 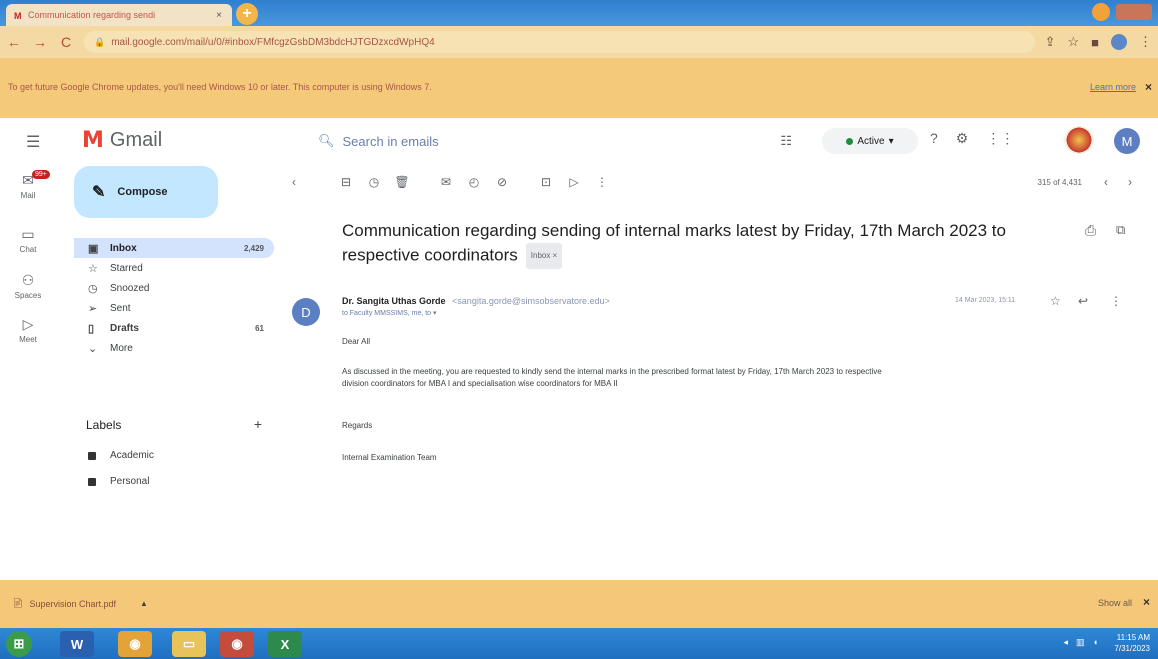 I want to click on sender-name: Dr. Sangita Uthas Gorde, so click(x=394, y=301).